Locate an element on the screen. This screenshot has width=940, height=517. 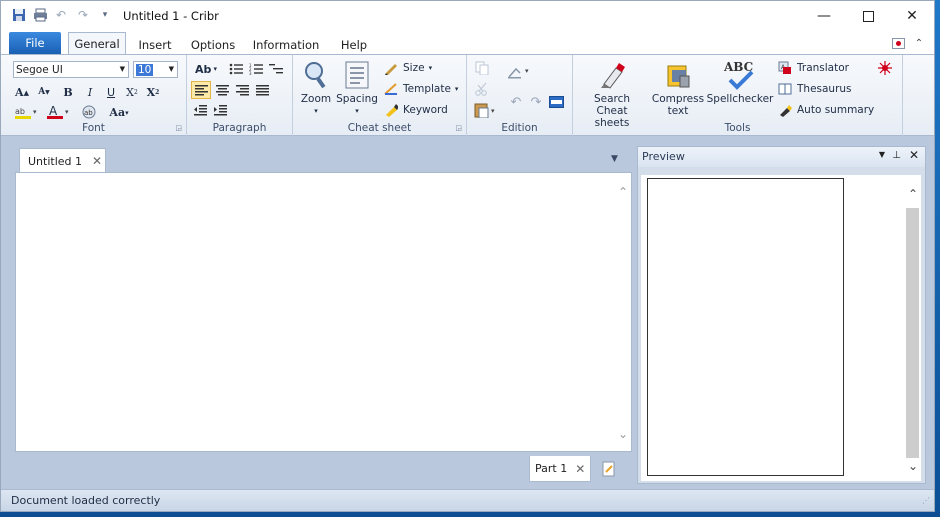
panel-menu-icon: ▼ is located at coordinates (882, 154).